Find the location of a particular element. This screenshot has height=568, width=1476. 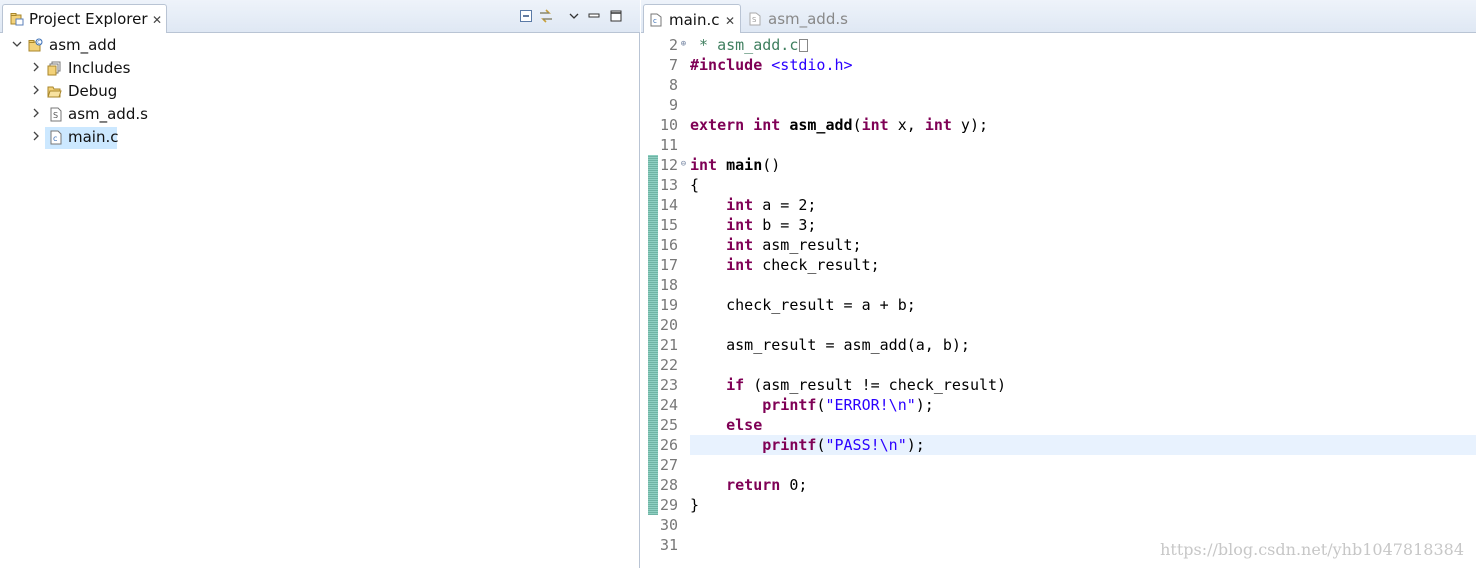

code-line: 2 ⊕ * asm_add.c is located at coordinates (1058, 45).